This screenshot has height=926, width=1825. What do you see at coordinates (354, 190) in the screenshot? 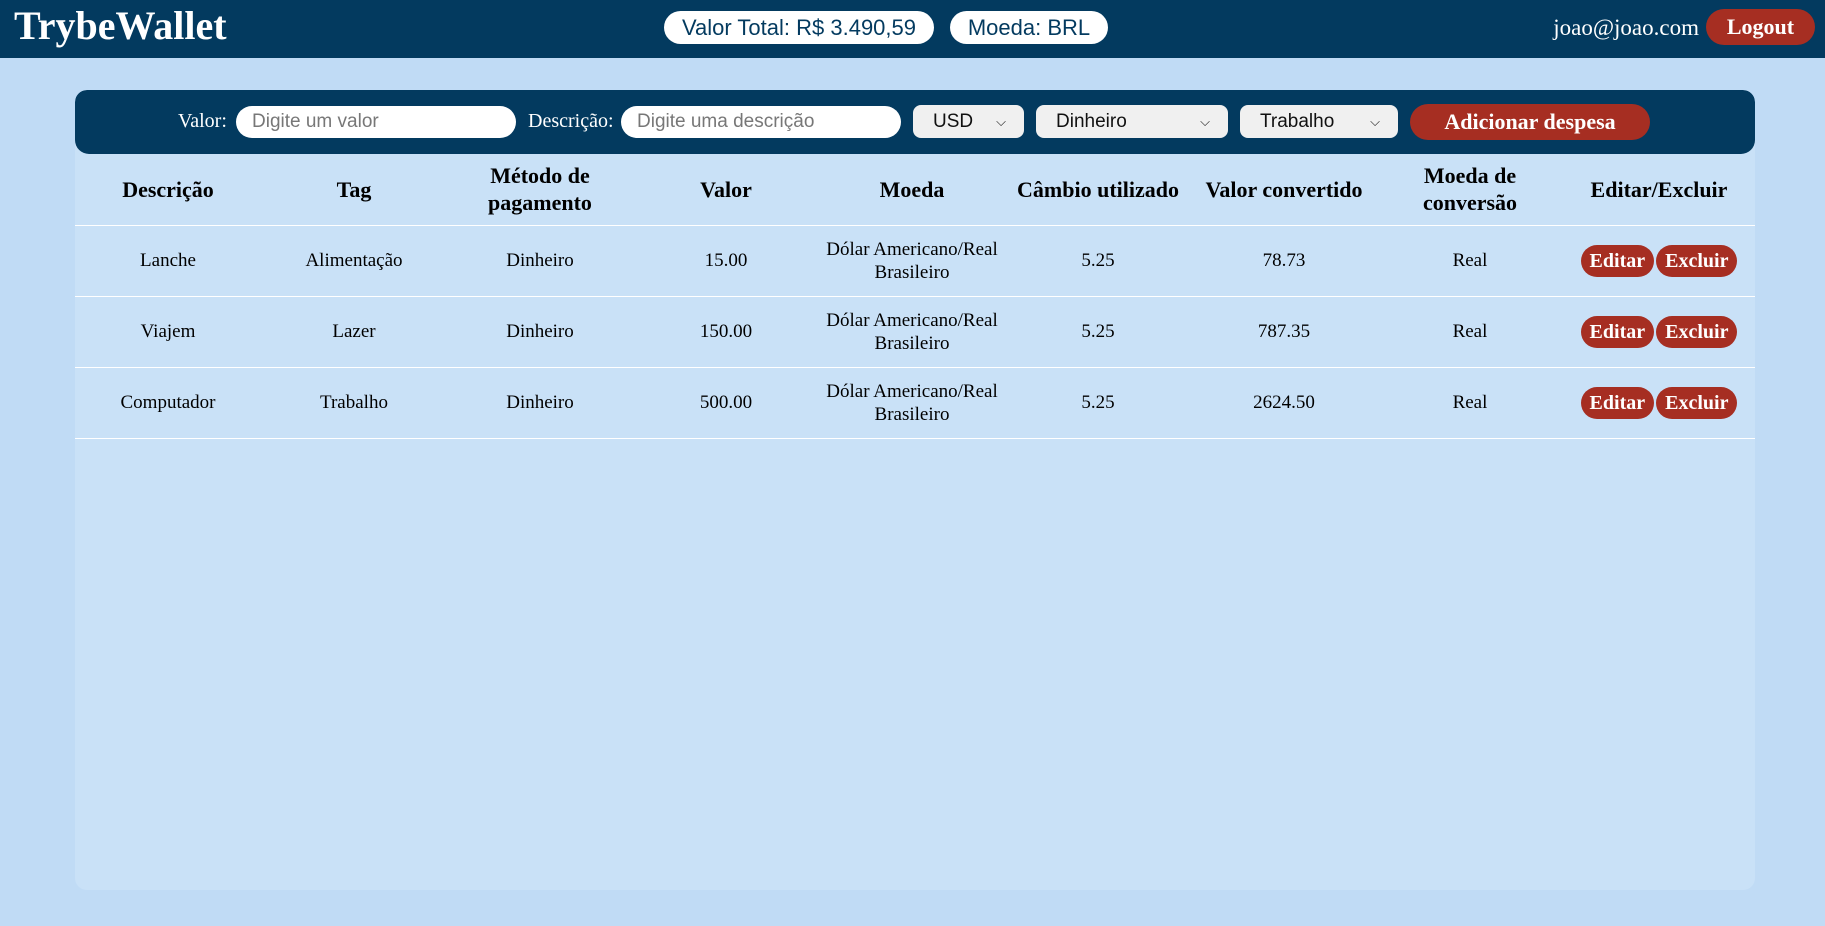
I see `column-header: Tag` at bounding box center [354, 190].